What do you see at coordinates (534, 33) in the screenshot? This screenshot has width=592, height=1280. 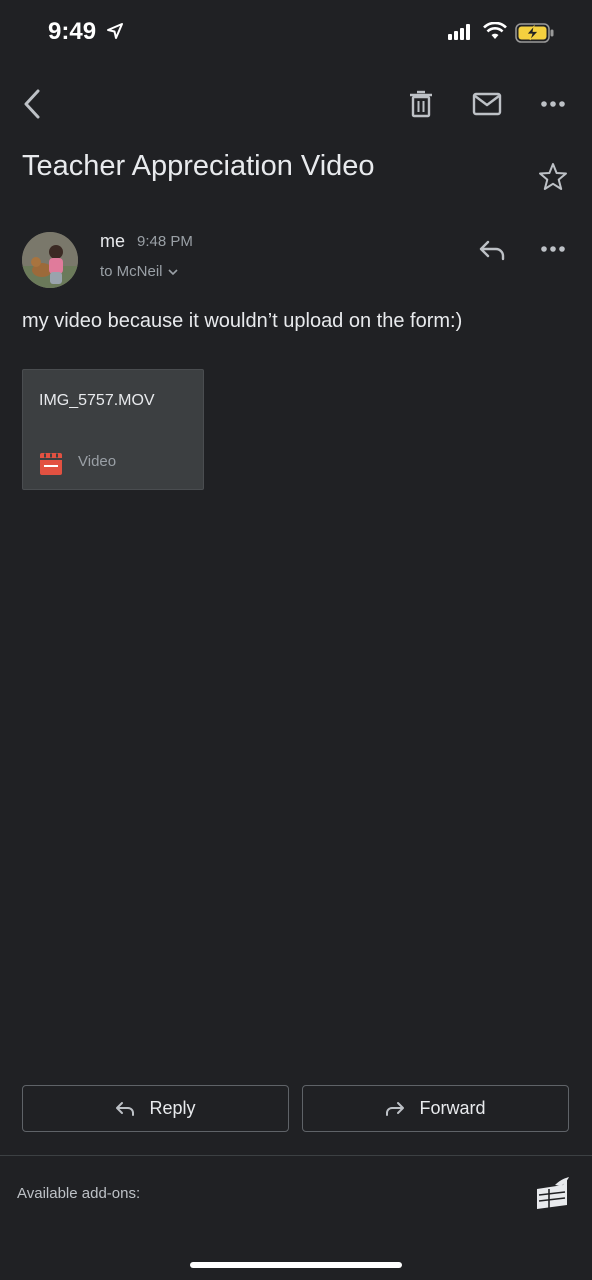 I see `battery-charging-icon` at bounding box center [534, 33].